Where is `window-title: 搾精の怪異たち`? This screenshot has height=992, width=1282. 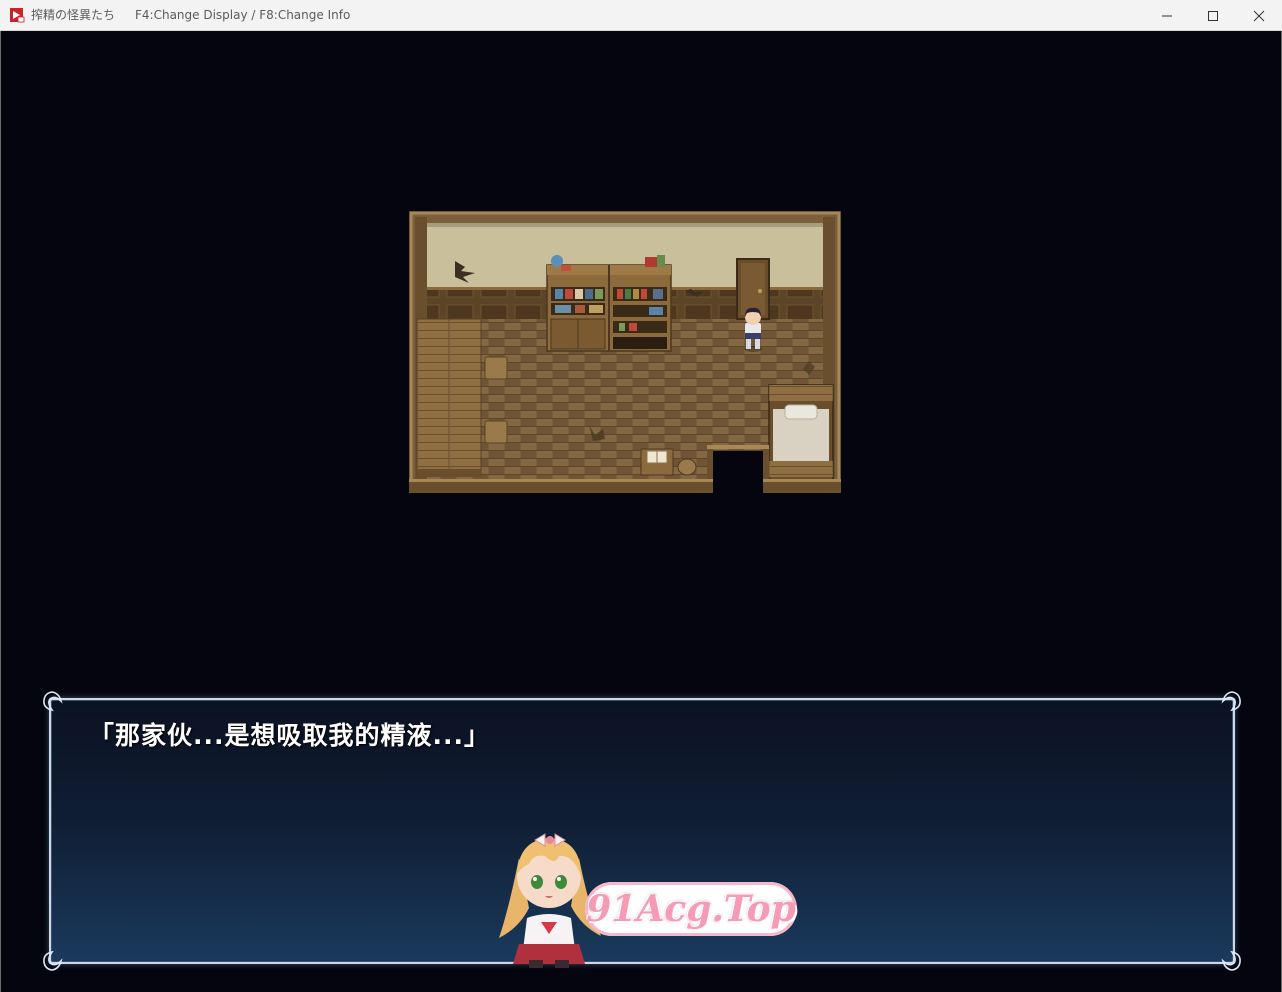 window-title: 搾精の怪異たち is located at coordinates (73, 15).